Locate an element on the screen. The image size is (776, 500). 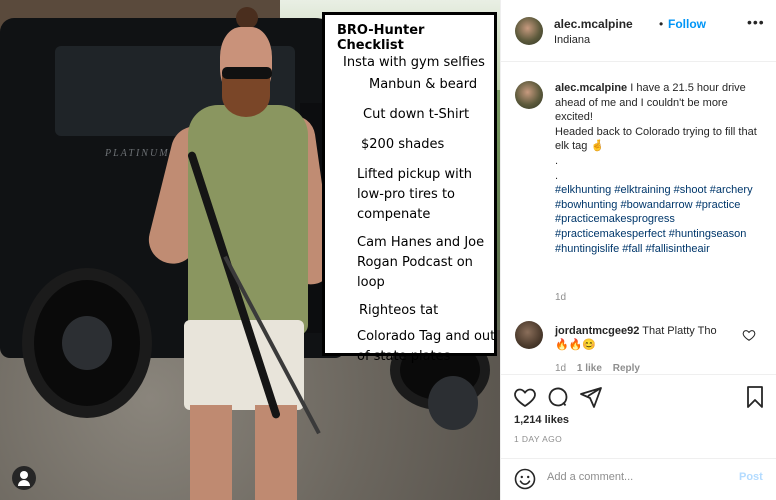
hashtag-link: #archery is located at coordinates (731, 190).